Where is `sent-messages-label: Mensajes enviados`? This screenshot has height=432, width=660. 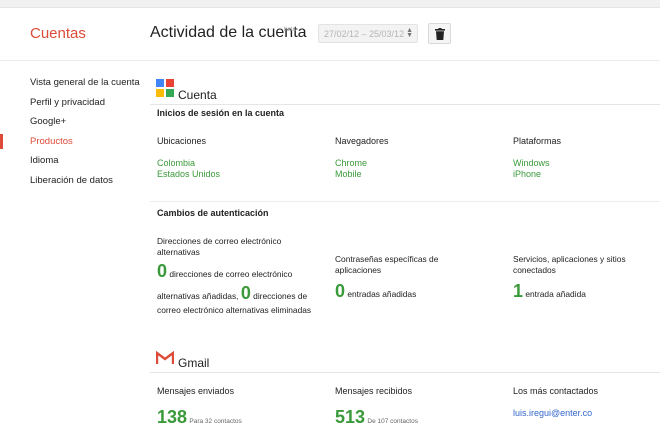 sent-messages-label: Mensajes enviados is located at coordinates (196, 391).